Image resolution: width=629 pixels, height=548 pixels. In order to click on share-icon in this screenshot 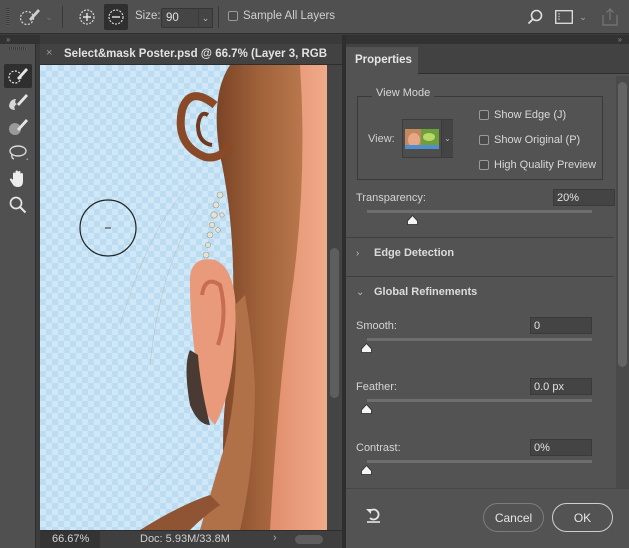, I will do `click(610, 17)`.